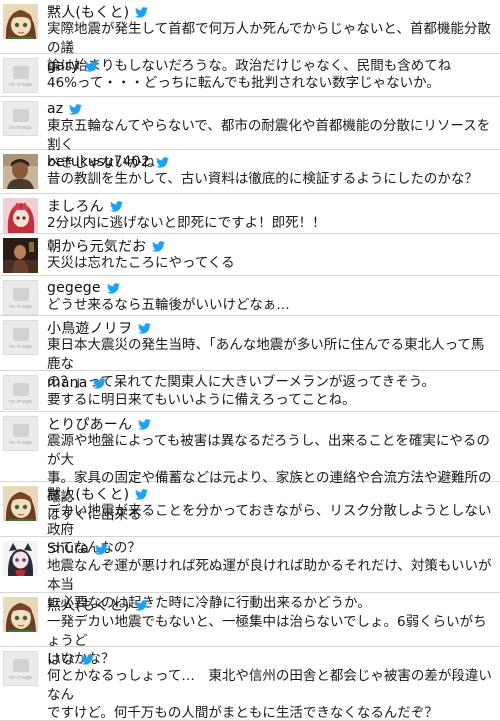  What do you see at coordinates (98, 162) in the screenshot?
I see `user-name: berukusu7402` at bounding box center [98, 162].